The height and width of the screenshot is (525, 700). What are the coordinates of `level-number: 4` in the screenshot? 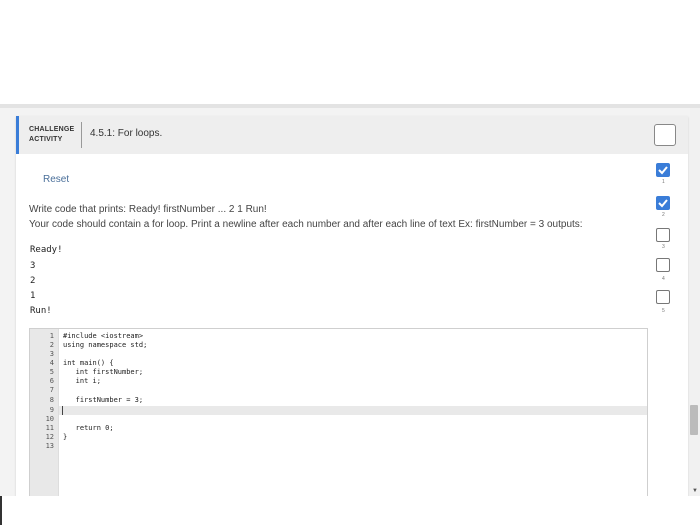 It's located at (663, 279).